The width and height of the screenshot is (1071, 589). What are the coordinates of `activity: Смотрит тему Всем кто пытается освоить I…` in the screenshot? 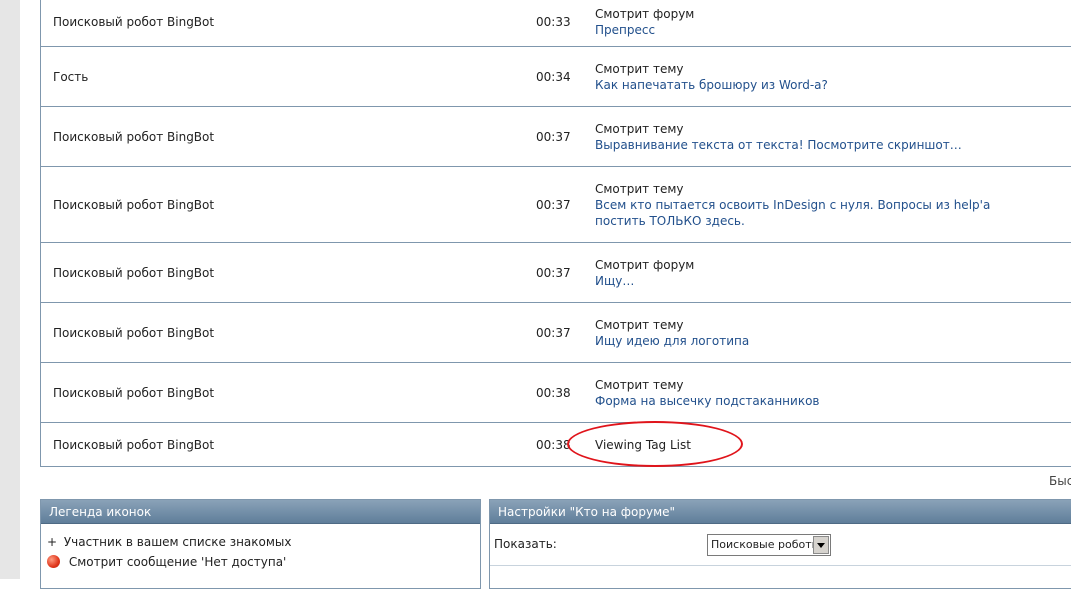 It's located at (815, 205).